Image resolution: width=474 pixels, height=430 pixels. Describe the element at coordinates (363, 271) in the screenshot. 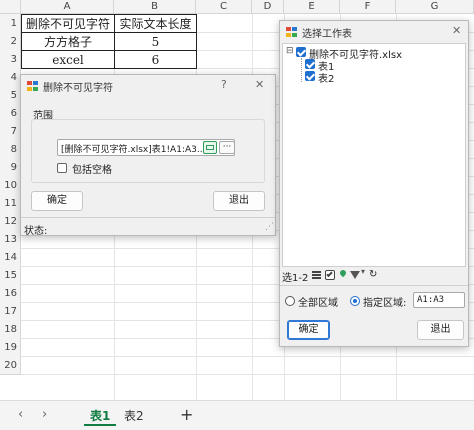

I see `filter-dropdown-icon: ▾` at that location.